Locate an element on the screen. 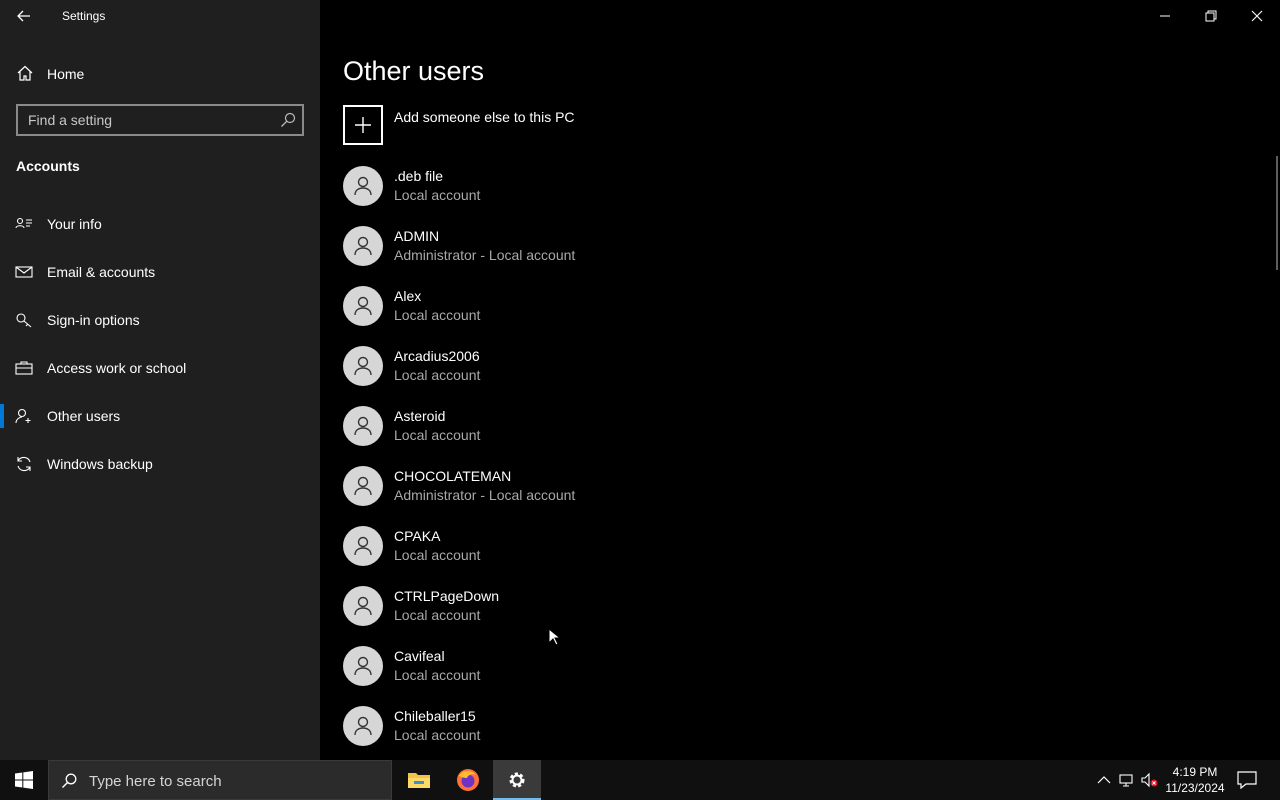  sidebar-item-email-accounts: Email & accounts is located at coordinates (160, 272).